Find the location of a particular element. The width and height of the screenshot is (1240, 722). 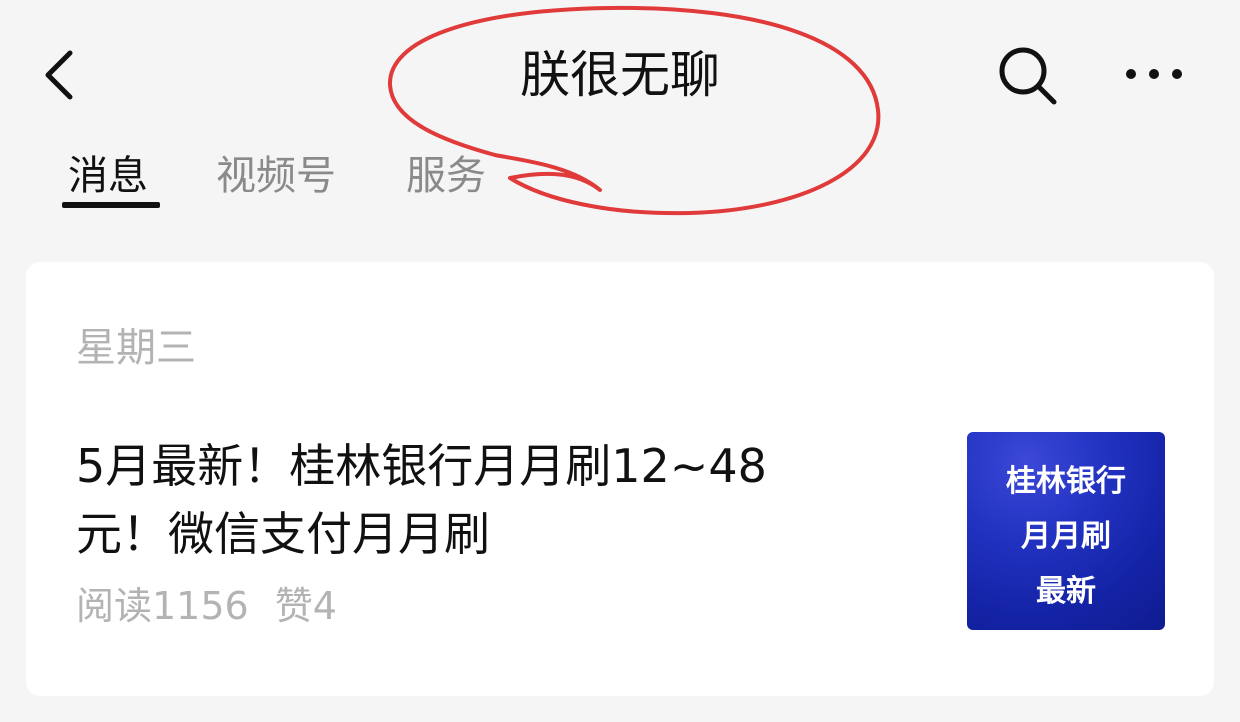

search-icon is located at coordinates (1028, 76).